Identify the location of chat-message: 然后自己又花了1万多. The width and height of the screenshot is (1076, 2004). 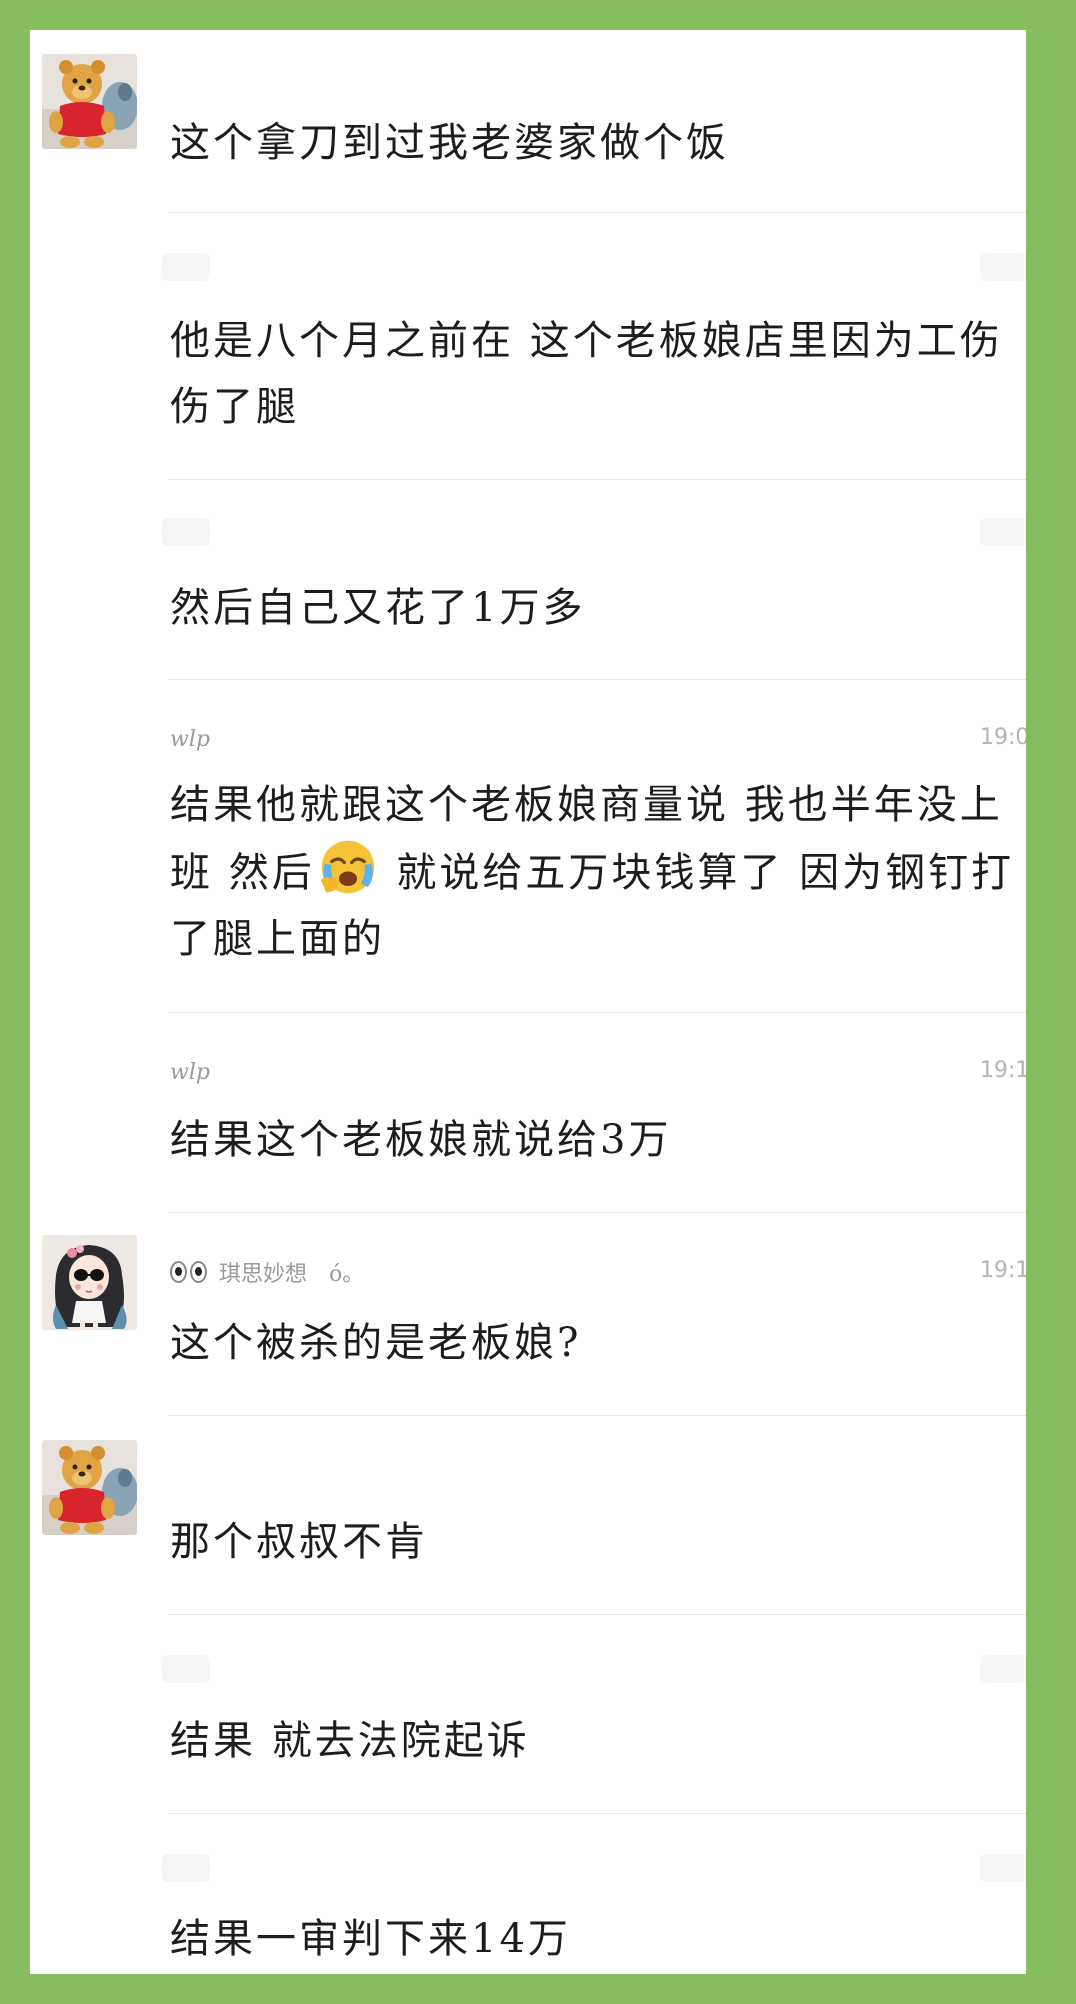
(528, 580).